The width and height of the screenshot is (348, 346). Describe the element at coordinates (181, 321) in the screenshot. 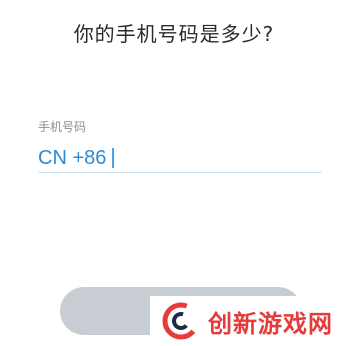

I see `watermark-logo-icon` at that location.